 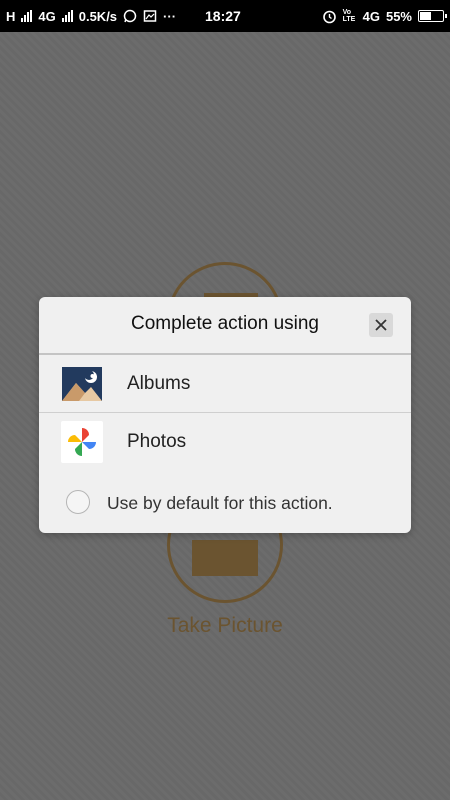 I want to click on option-label-photos: Photos, so click(x=157, y=441).